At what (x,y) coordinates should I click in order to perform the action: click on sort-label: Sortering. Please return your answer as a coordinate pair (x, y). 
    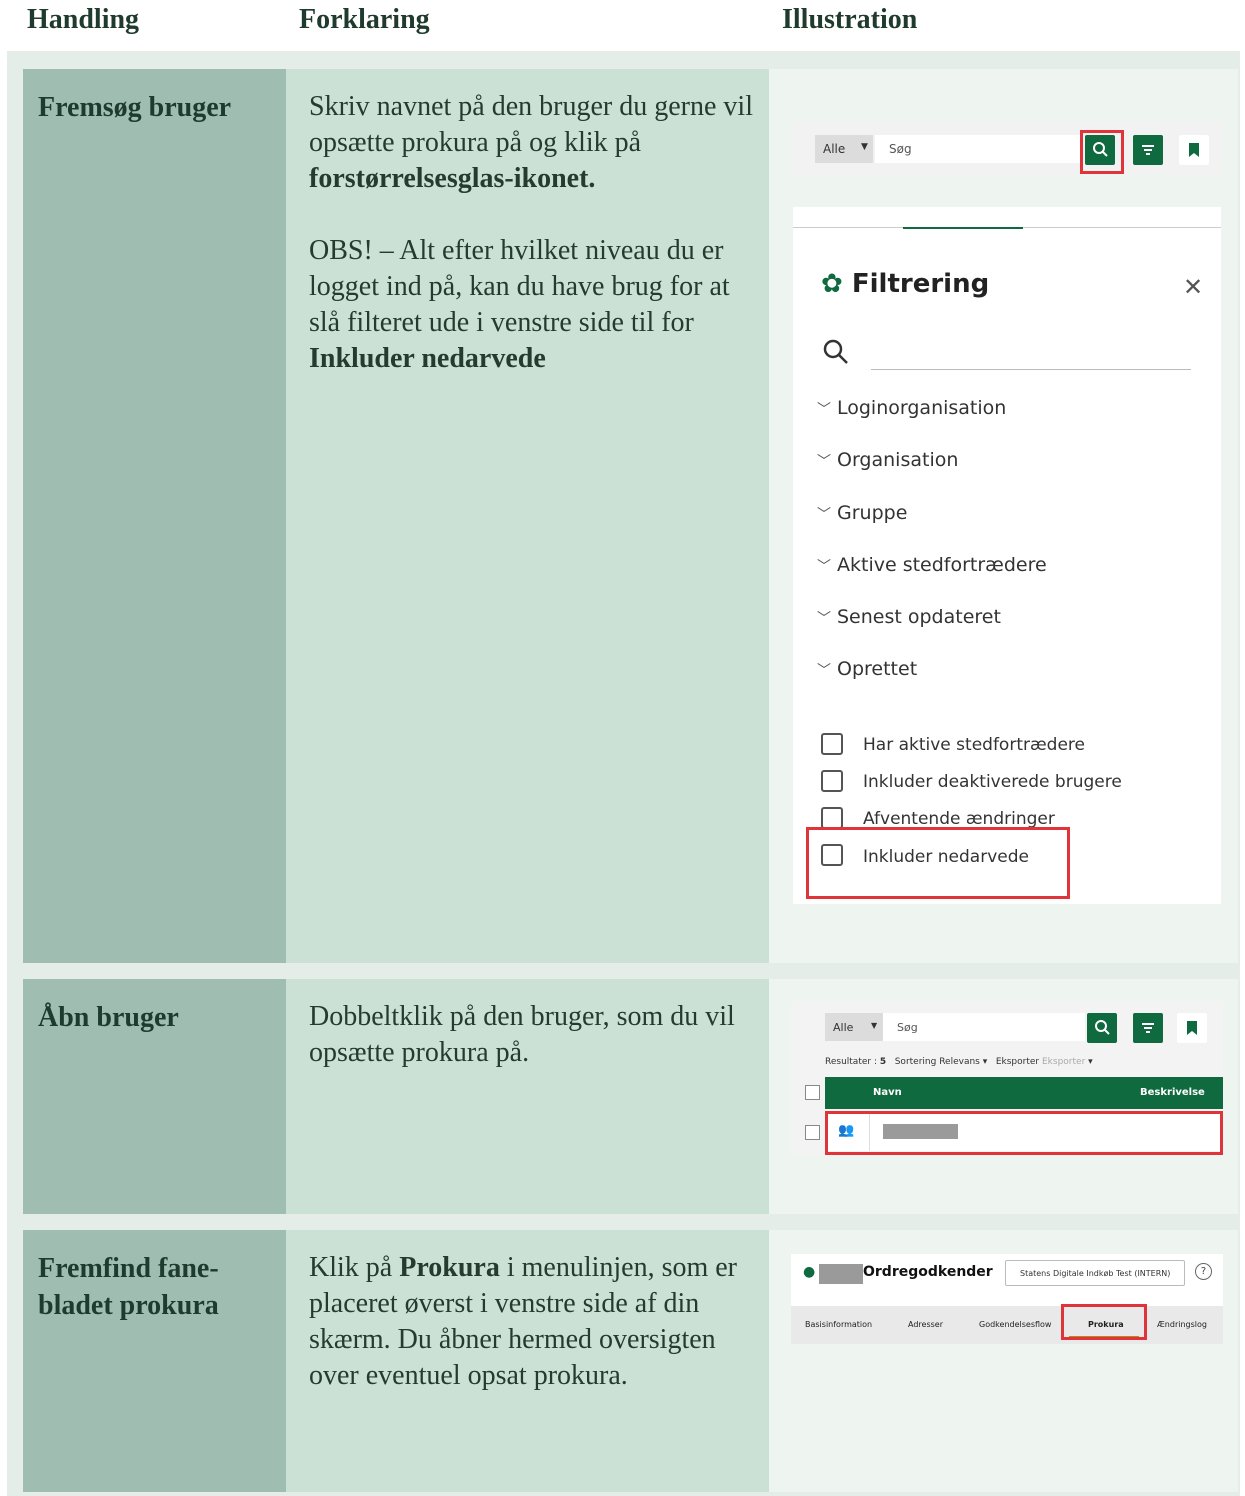
    Looking at the image, I should click on (915, 1062).